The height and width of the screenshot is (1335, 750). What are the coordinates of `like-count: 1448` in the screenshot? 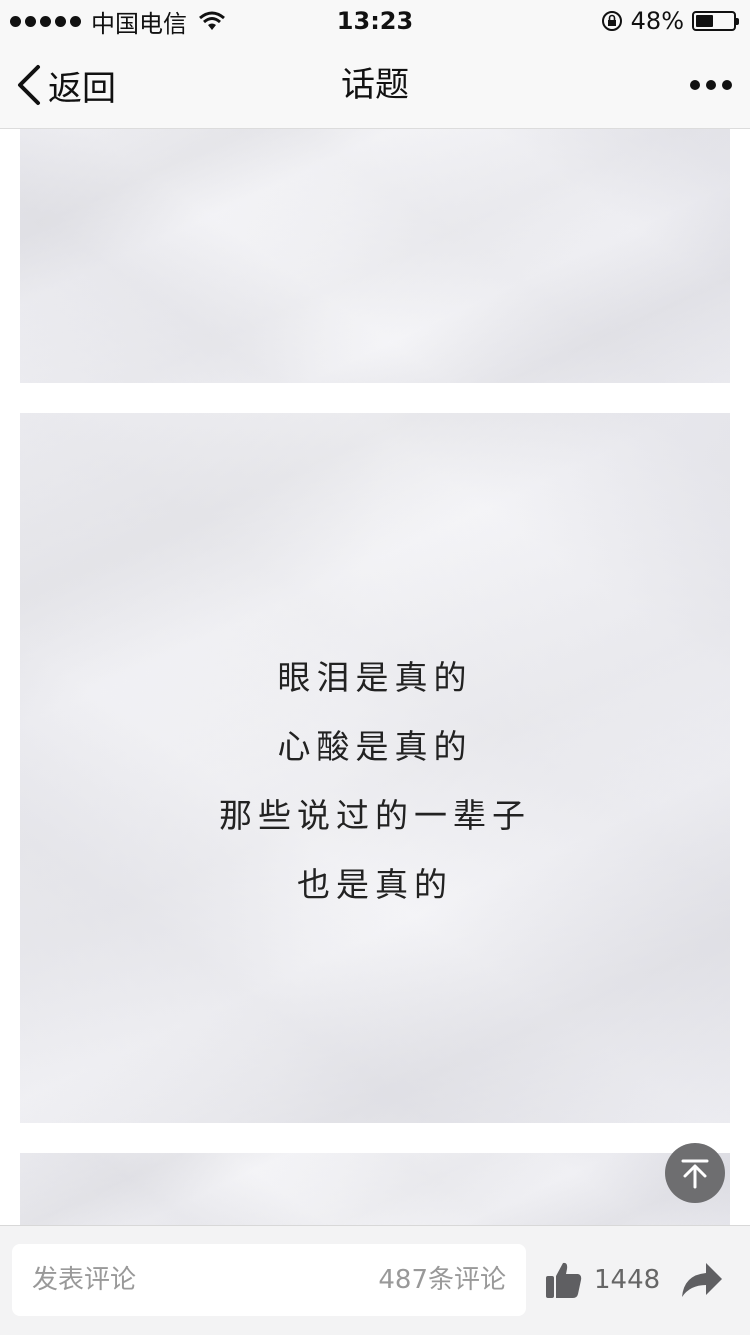 It's located at (627, 1280).